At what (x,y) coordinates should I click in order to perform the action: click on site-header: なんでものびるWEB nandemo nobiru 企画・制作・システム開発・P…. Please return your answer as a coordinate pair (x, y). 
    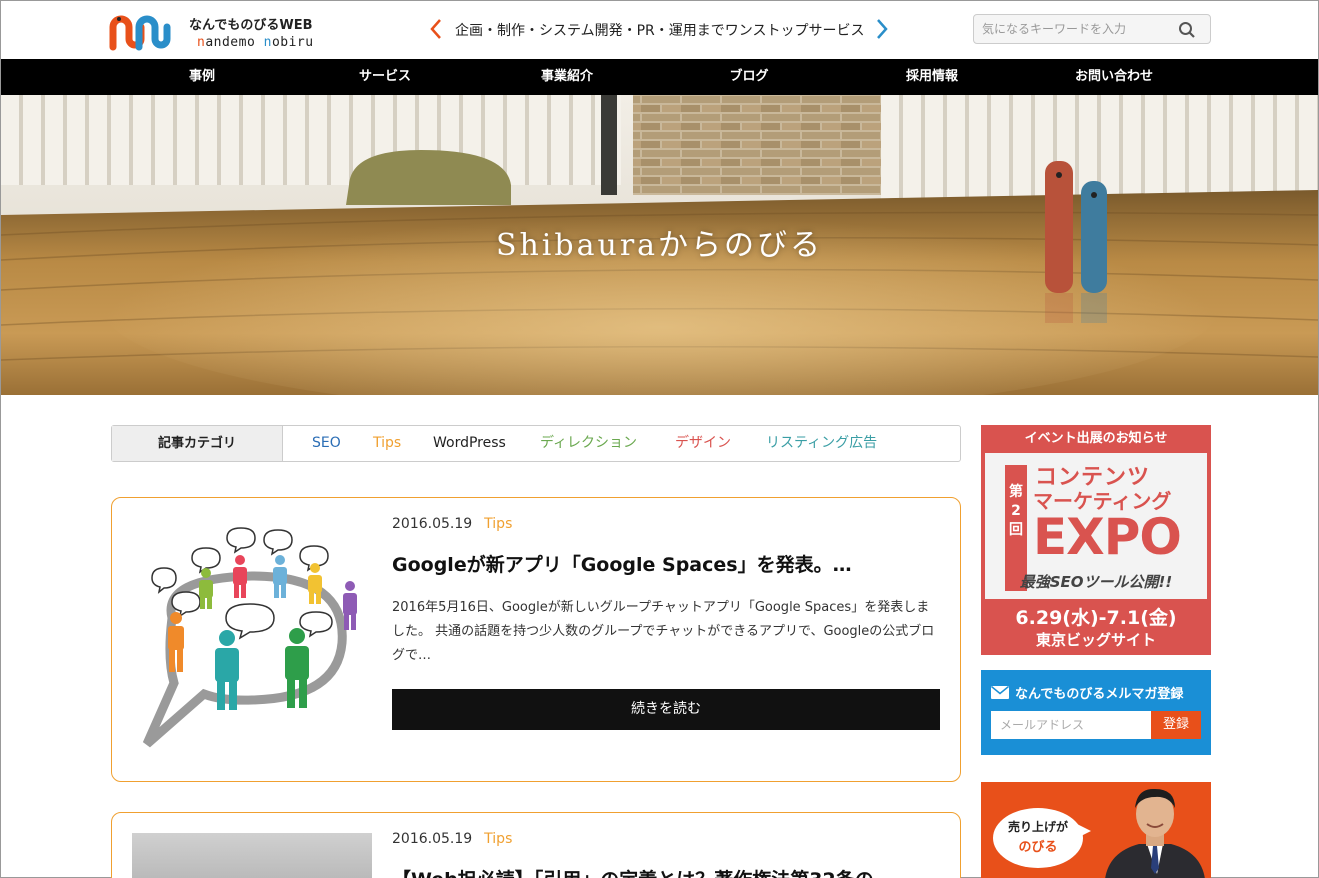
    Looking at the image, I should click on (659, 30).